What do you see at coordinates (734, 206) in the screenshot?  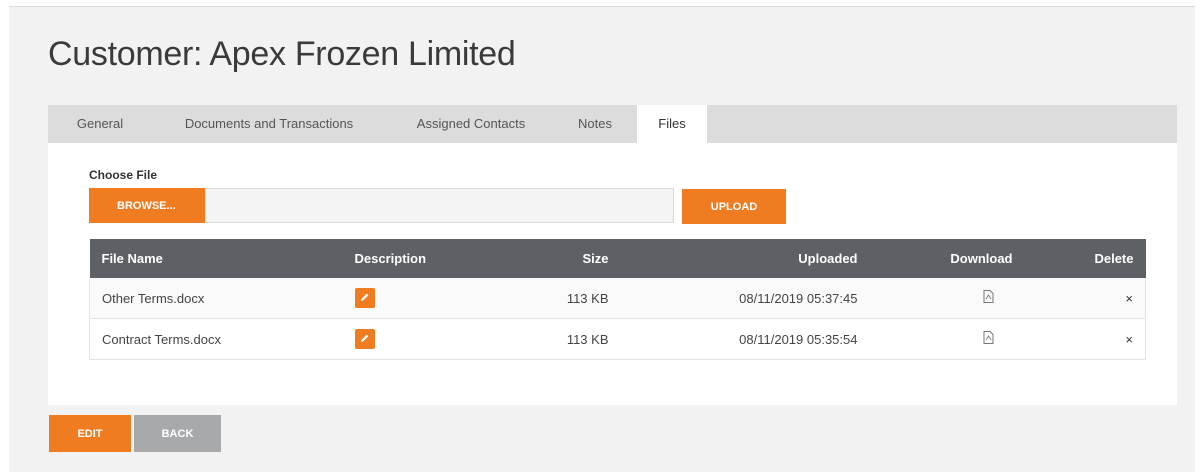 I see `upload-button: UPLOAD` at bounding box center [734, 206].